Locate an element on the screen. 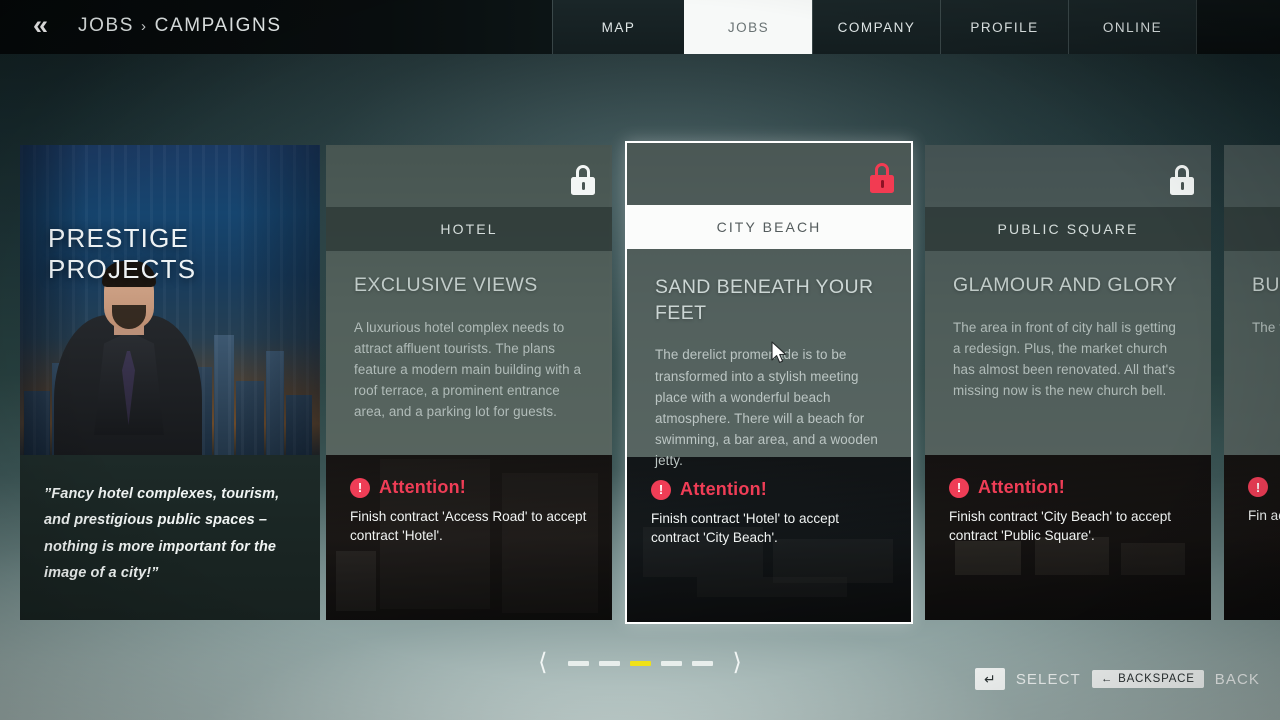 This screenshot has height=720, width=1280. backspace-key: ← BACKSPACE is located at coordinates (1147, 679).